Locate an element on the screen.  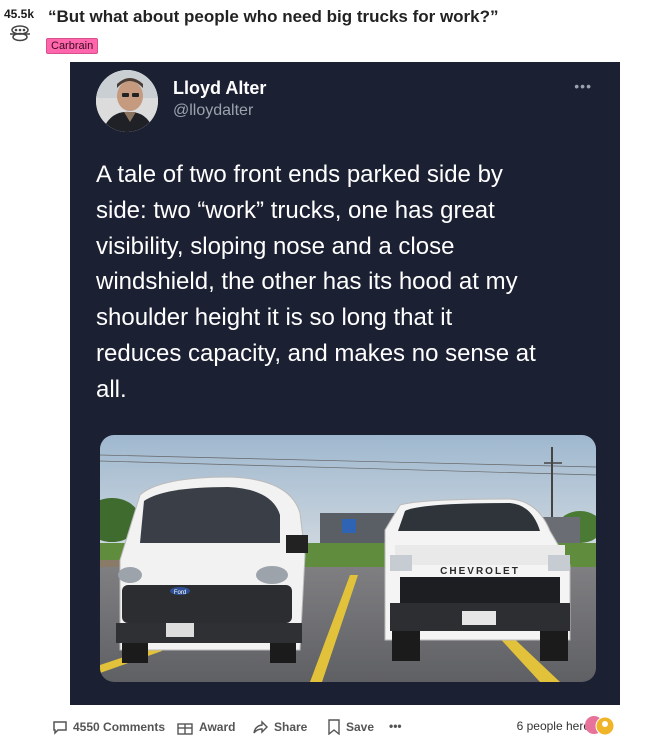
post-flair: Carbrain is located at coordinates (72, 46).